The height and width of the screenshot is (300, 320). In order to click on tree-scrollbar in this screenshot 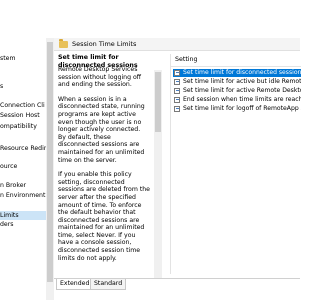, I will do `click(50, 169)`.